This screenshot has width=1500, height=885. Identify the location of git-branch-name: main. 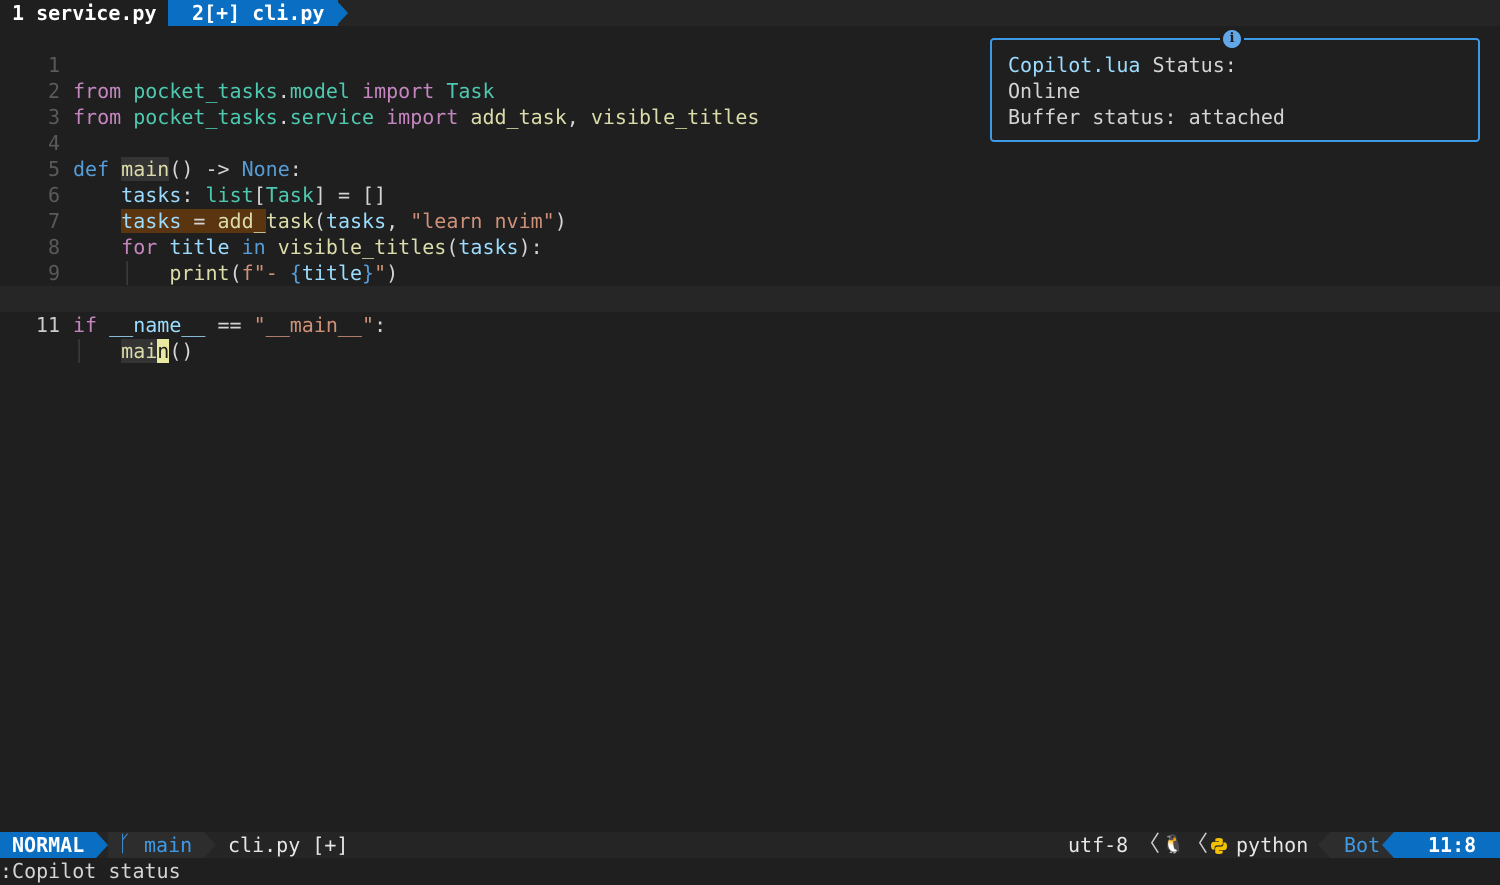
(168, 845).